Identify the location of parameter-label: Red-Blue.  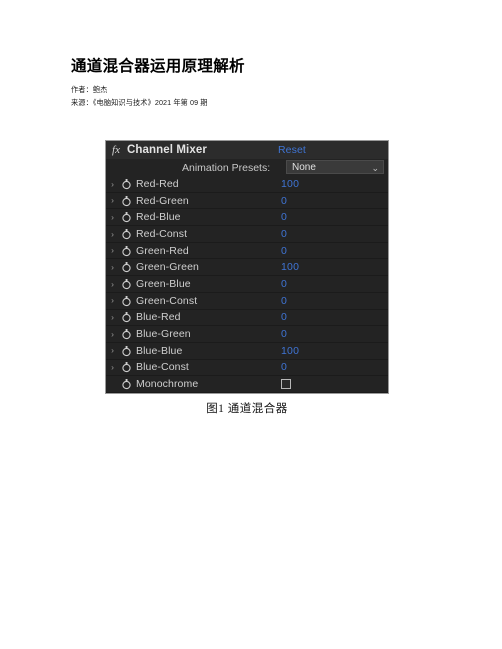
(158, 217).